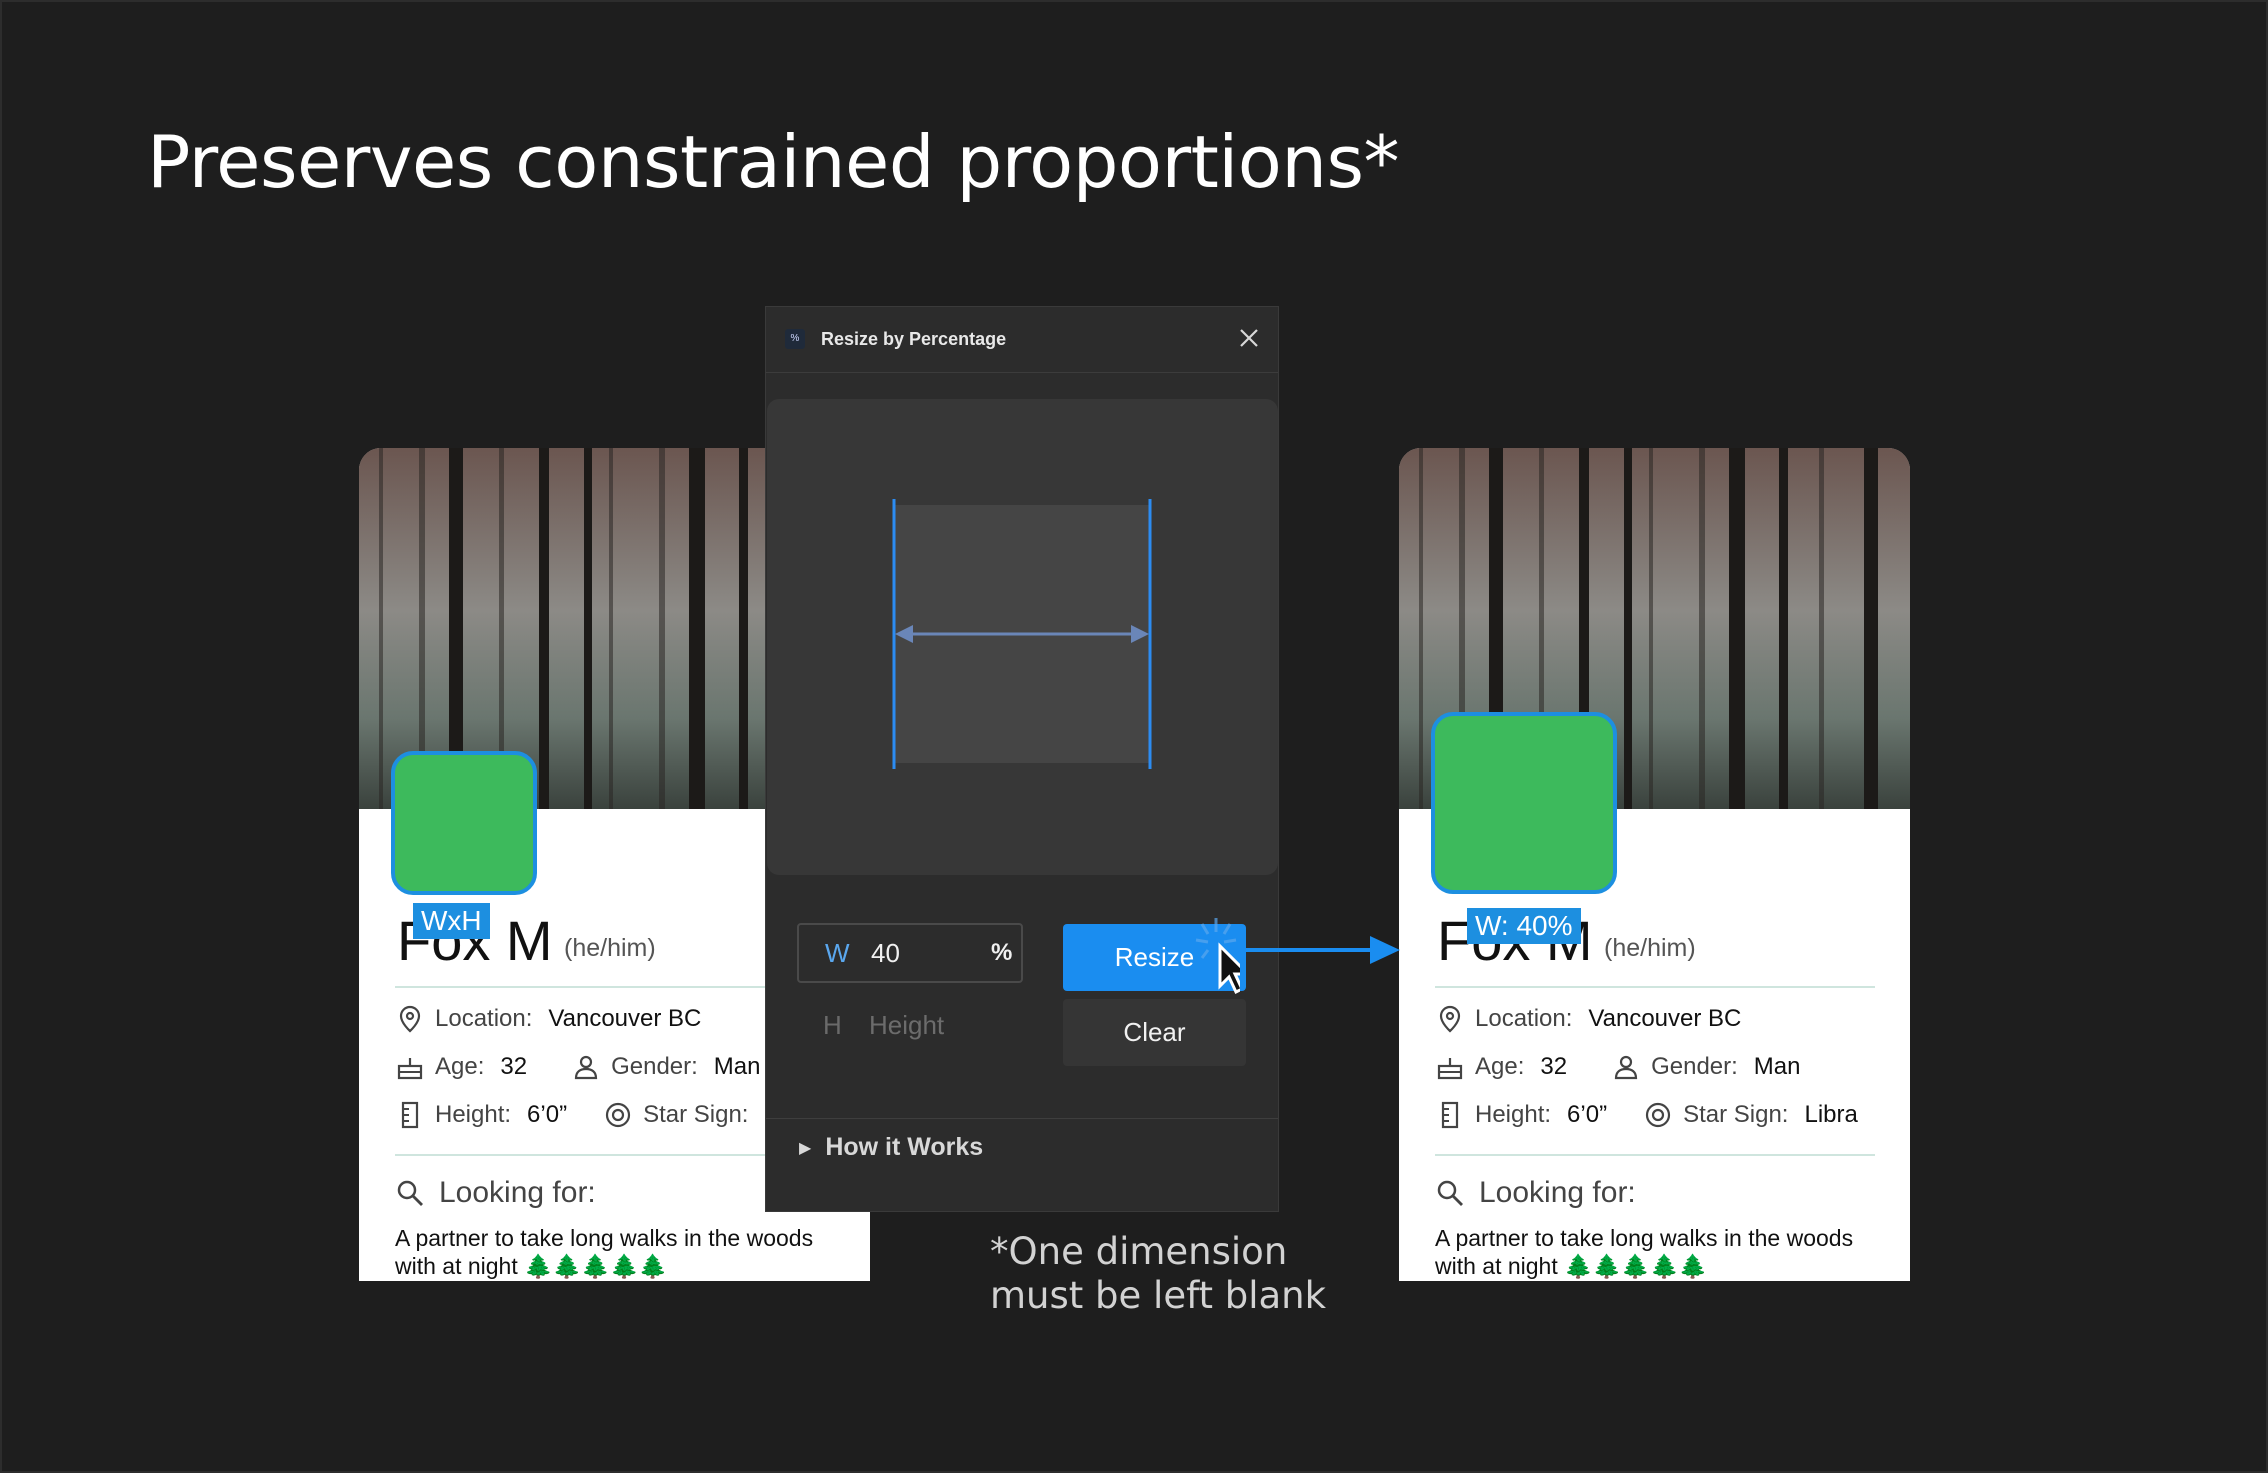 This screenshot has width=2268, height=1473. What do you see at coordinates (795, 339) in the screenshot?
I see `plugin-app-icon: %` at bounding box center [795, 339].